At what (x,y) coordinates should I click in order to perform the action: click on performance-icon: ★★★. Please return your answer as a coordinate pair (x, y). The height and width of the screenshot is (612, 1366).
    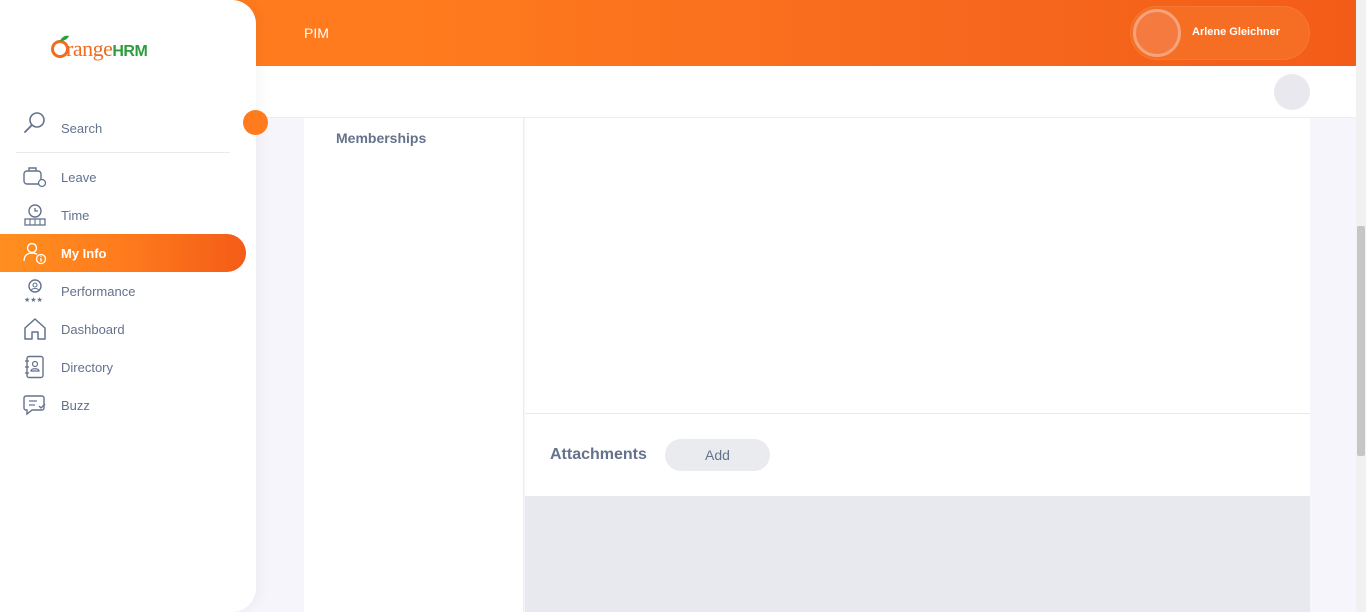
    Looking at the image, I should click on (33, 291).